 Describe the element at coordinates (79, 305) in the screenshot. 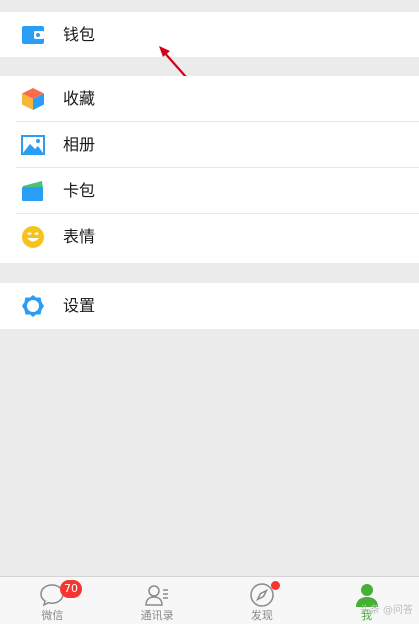

I see `menu-item-settings-label: 设置` at that location.